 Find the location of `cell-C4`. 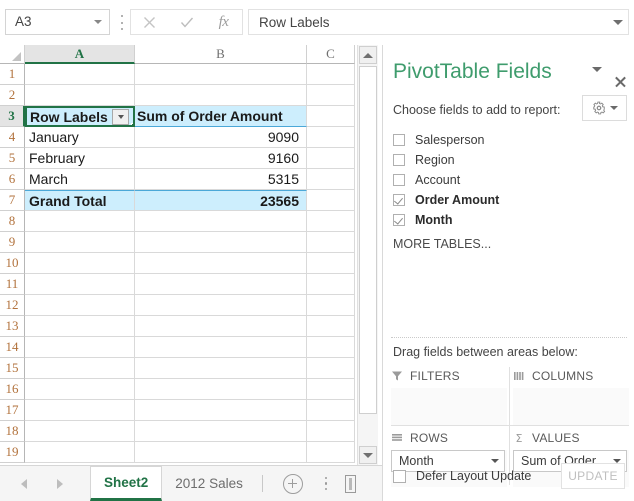

cell-C4 is located at coordinates (331, 137).